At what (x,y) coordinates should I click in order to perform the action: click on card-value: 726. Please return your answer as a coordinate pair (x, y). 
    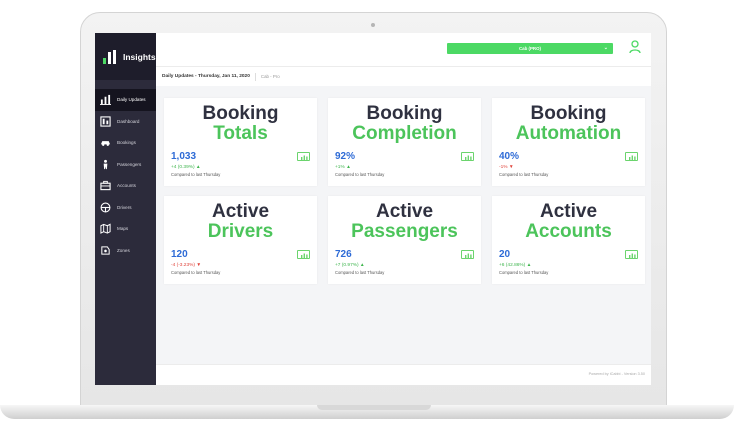
    Looking at the image, I should click on (343, 254).